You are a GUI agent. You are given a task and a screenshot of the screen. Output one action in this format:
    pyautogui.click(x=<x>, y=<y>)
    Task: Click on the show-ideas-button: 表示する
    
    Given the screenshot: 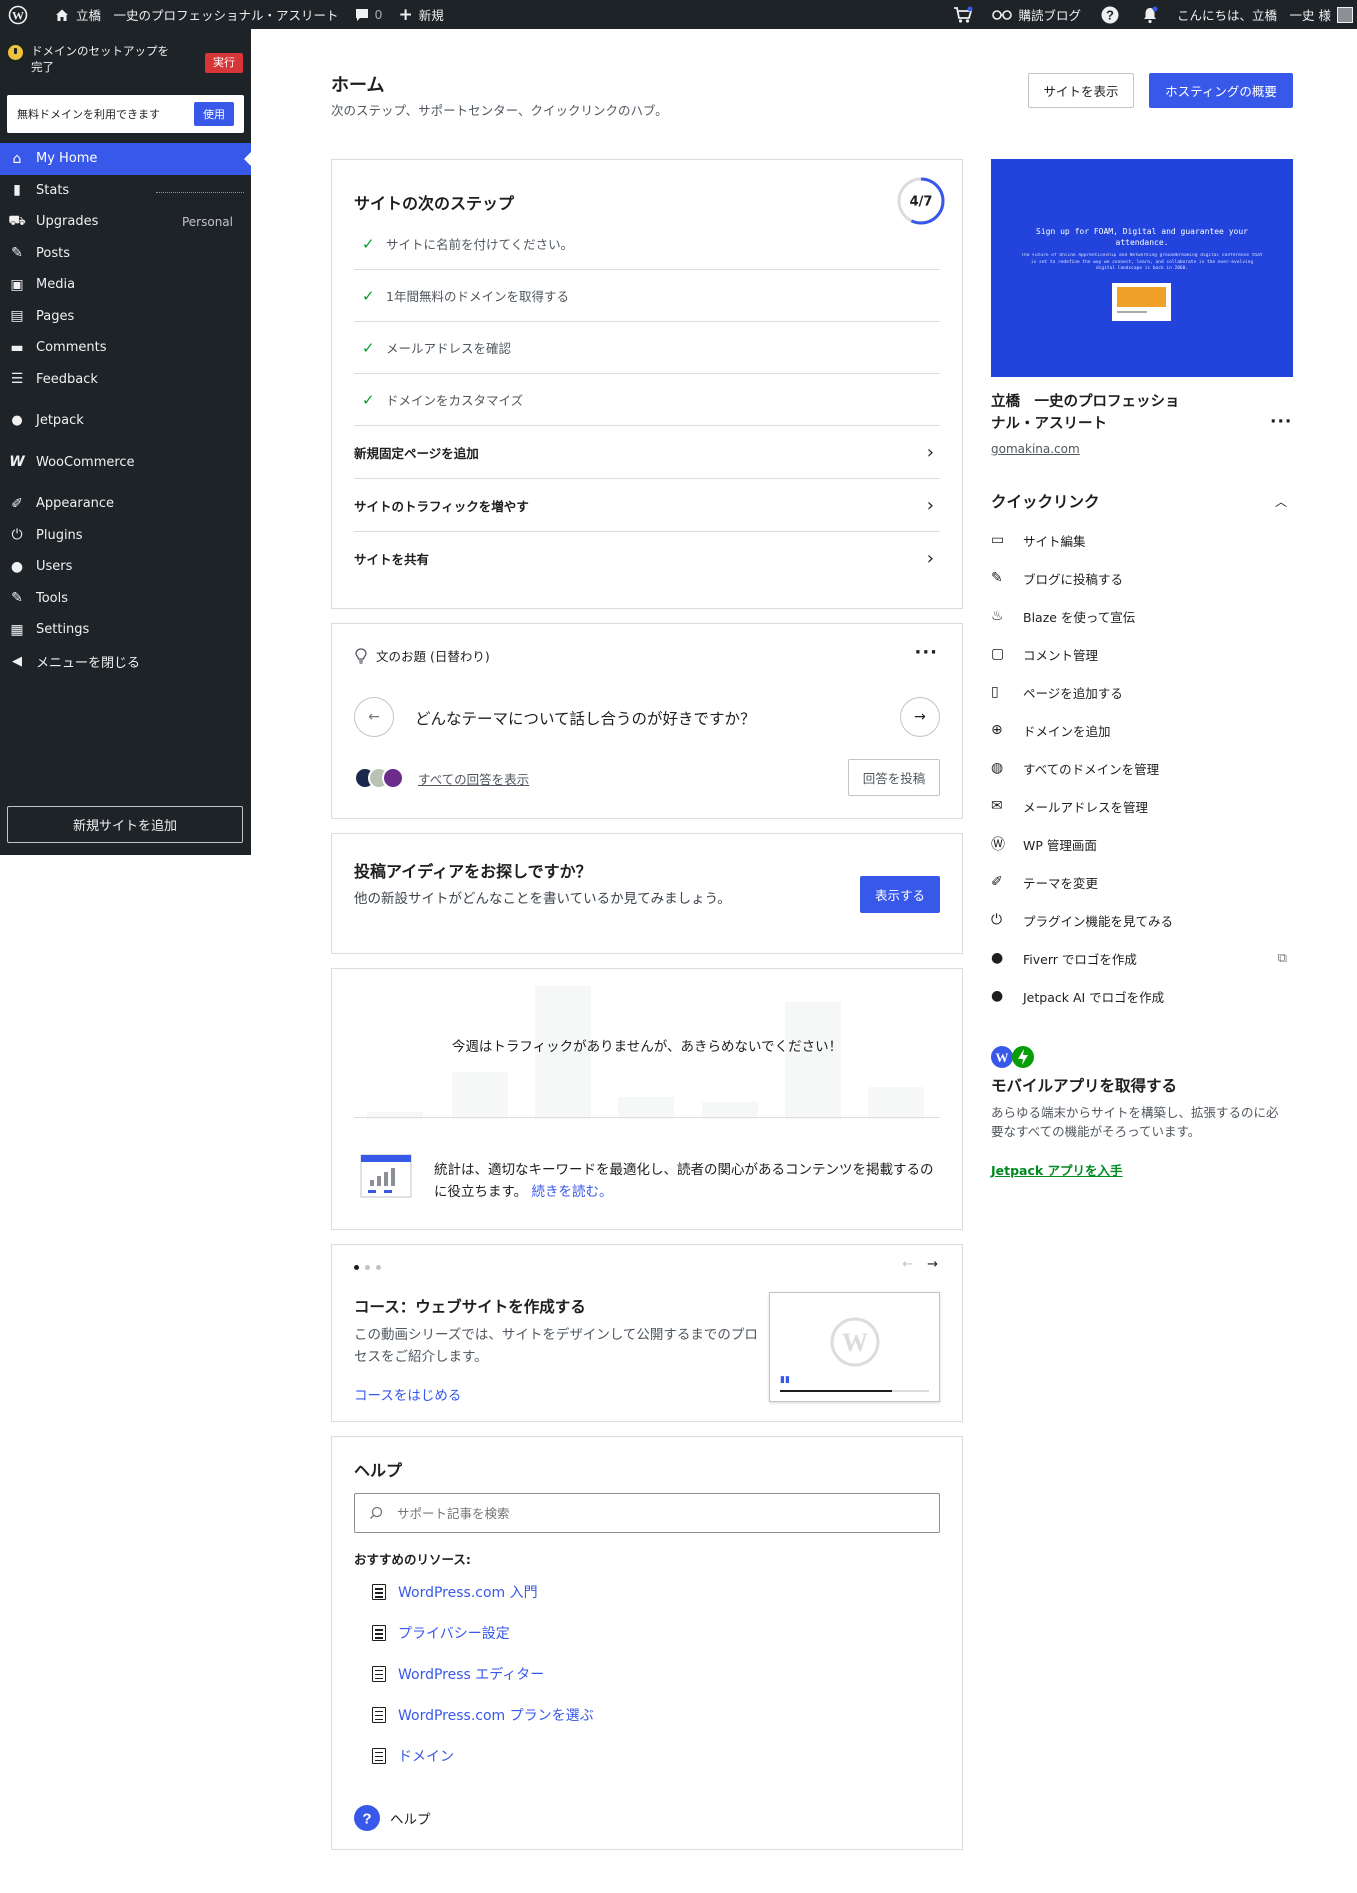 What is the action you would take?
    pyautogui.click(x=900, y=894)
    